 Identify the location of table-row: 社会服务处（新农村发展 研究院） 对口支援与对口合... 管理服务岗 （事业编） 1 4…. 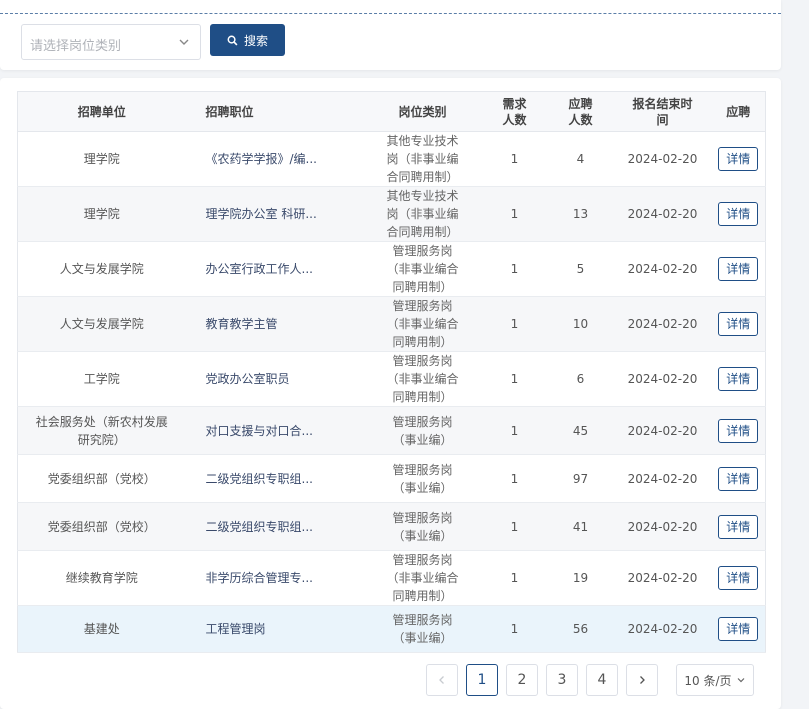
(391, 430).